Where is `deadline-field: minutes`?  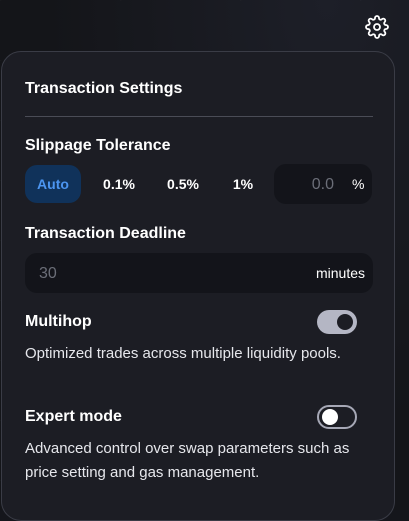 deadline-field: minutes is located at coordinates (199, 274).